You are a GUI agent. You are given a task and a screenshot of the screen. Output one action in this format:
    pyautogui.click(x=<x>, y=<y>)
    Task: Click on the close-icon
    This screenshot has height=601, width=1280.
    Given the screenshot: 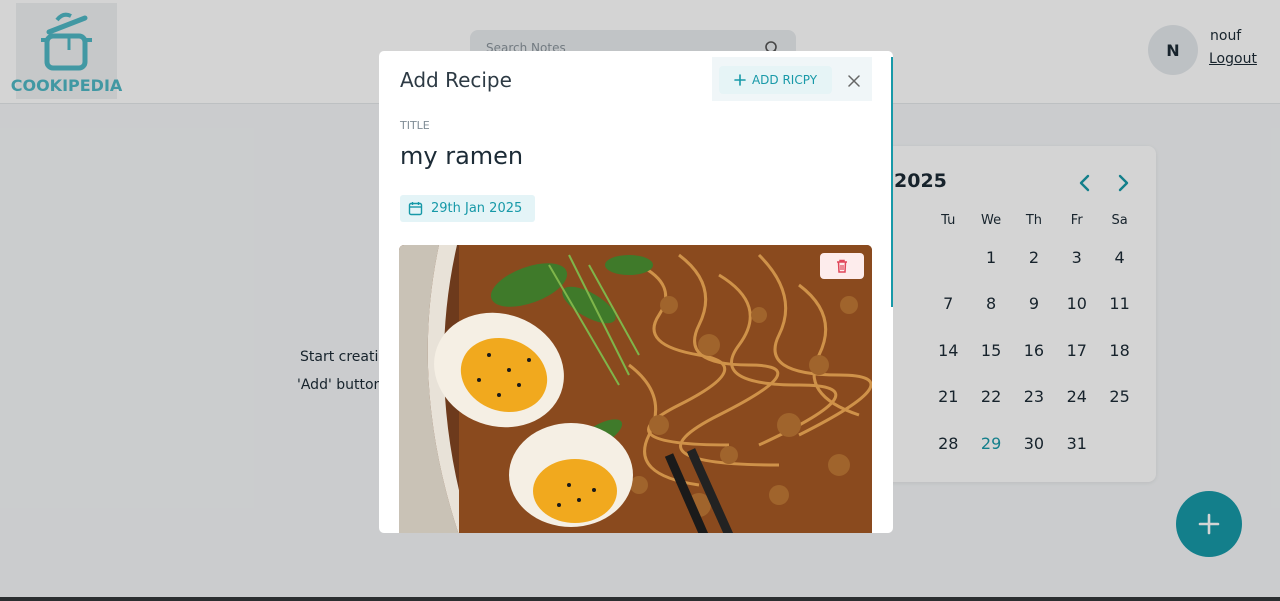 What is the action you would take?
    pyautogui.click(x=854, y=81)
    